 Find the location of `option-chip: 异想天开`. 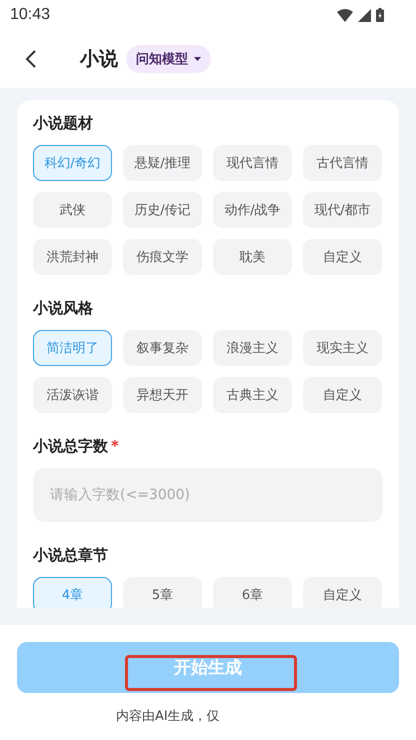

option-chip: 异想天开 is located at coordinates (162, 395).